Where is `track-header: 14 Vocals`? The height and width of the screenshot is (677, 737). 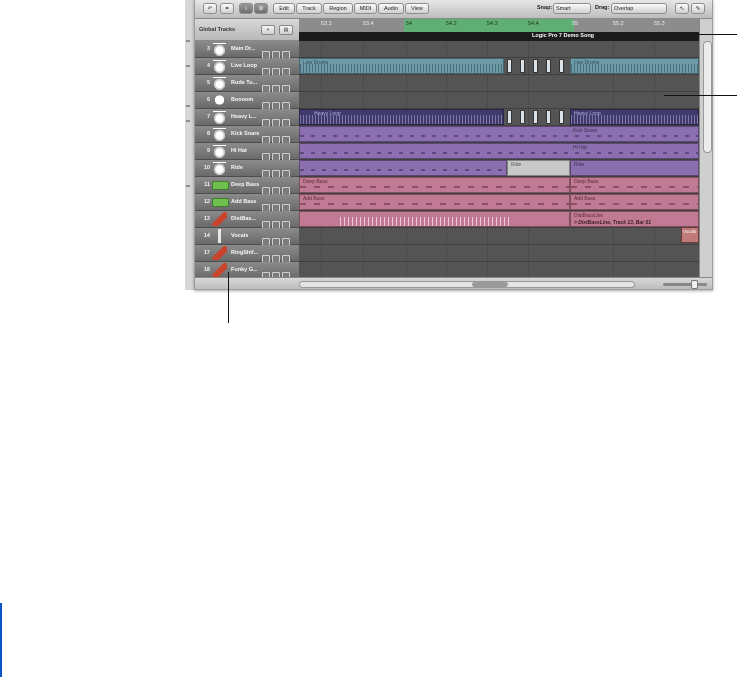
track-header: 14 Vocals is located at coordinates (247, 237).